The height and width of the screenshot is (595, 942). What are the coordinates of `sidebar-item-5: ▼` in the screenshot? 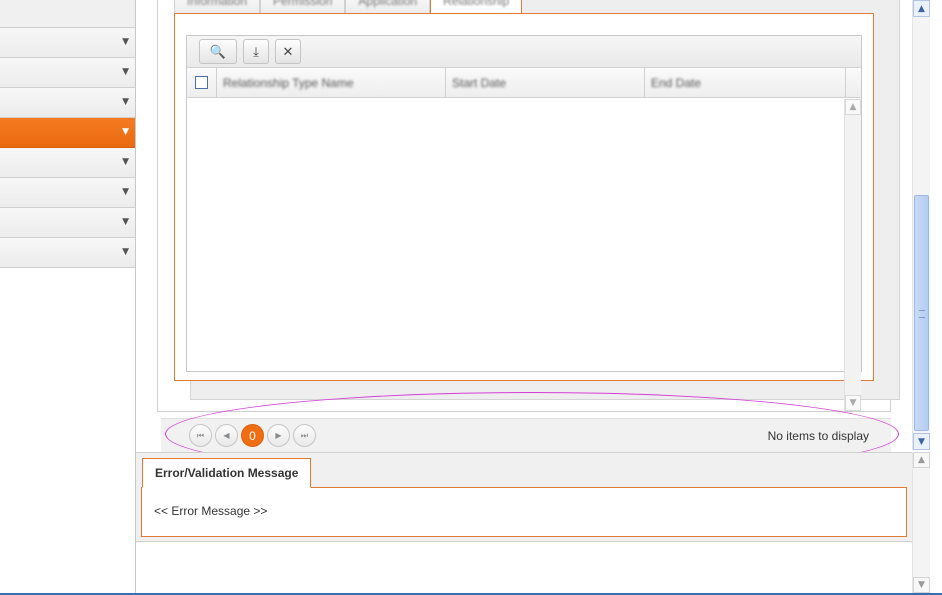 It's located at (67, 163).